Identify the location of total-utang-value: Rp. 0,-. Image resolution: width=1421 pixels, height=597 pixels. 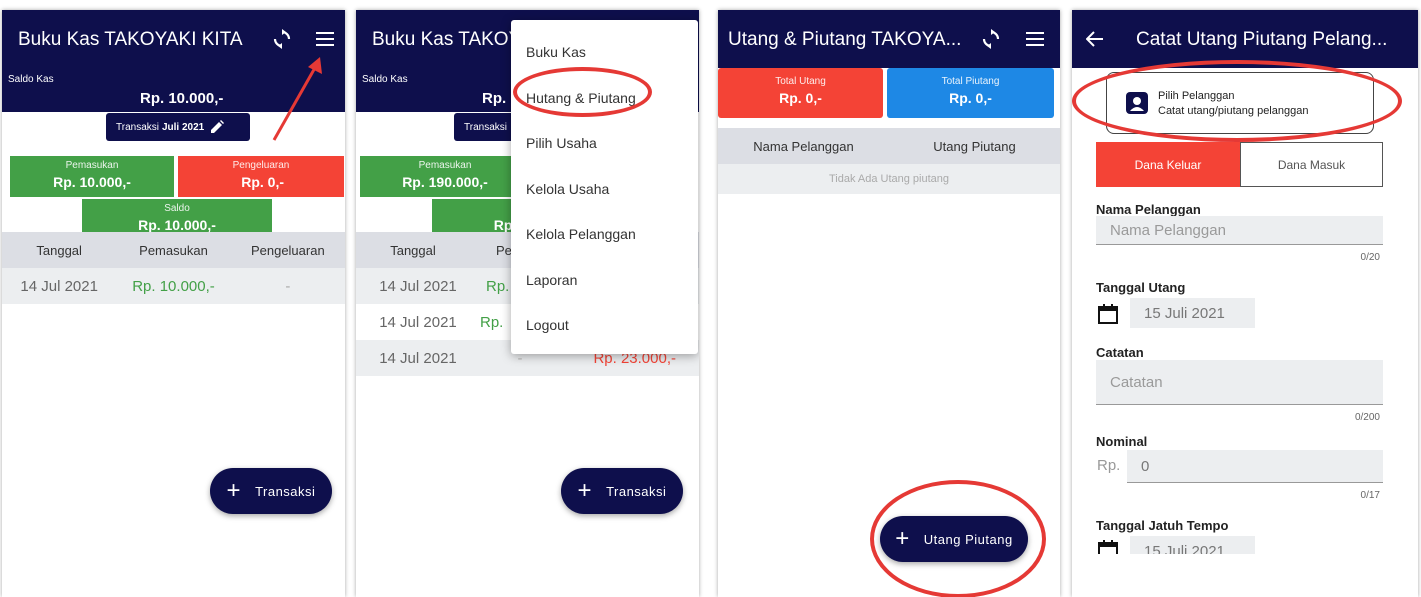
(800, 98).